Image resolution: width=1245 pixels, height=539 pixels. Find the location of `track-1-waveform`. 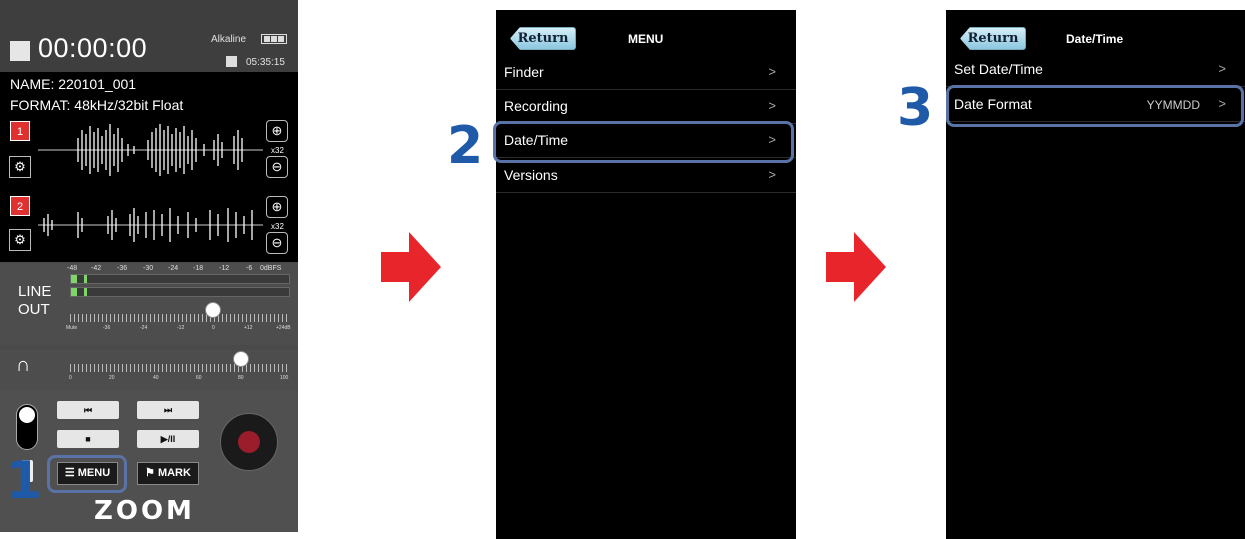

track-1-waveform is located at coordinates (150, 150).